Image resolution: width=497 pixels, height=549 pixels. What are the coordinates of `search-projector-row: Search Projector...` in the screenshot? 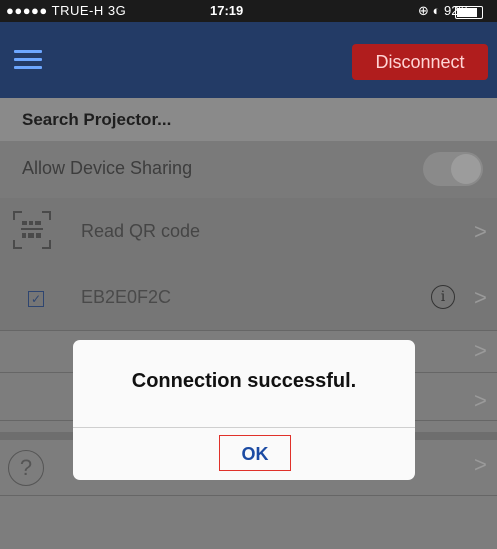 It's located at (248, 119).